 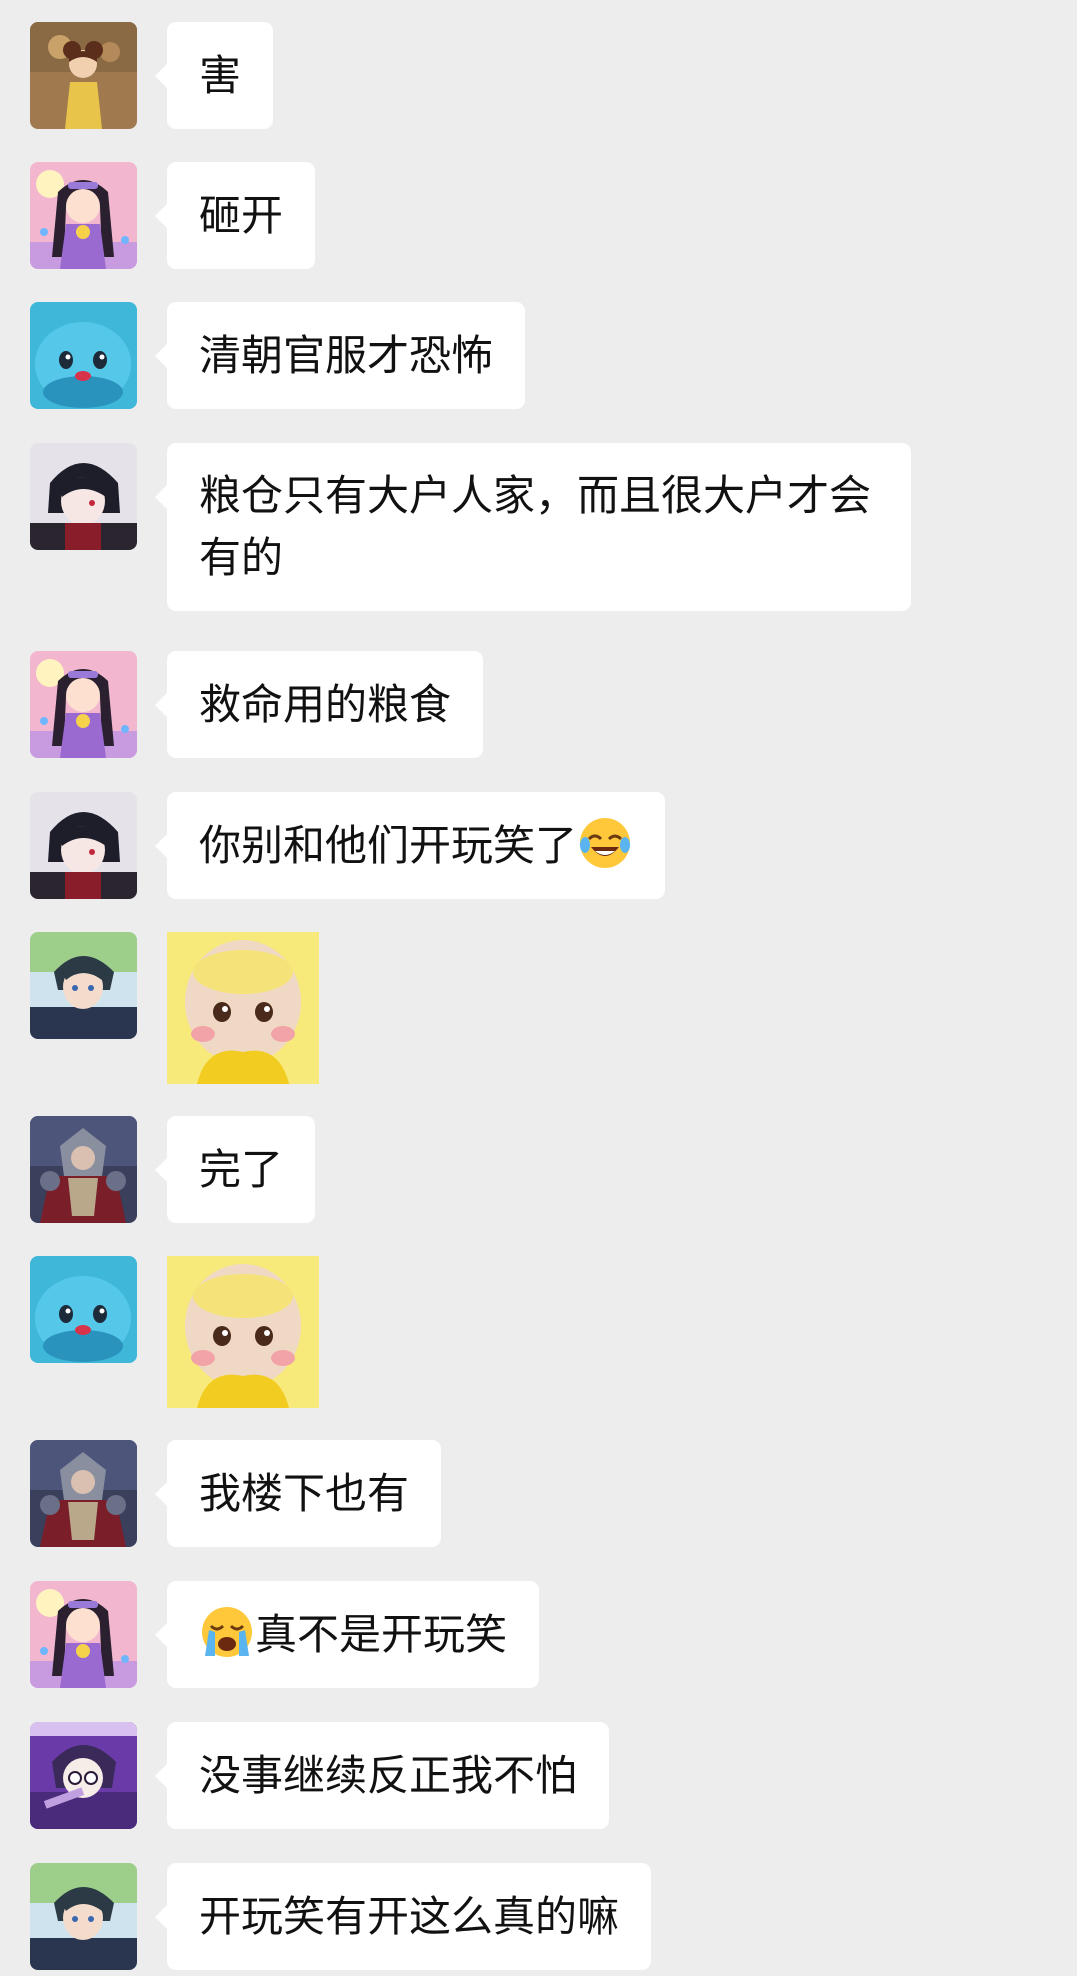 I want to click on message-text: 你别和他们开玩笑了, so click(x=388, y=845).